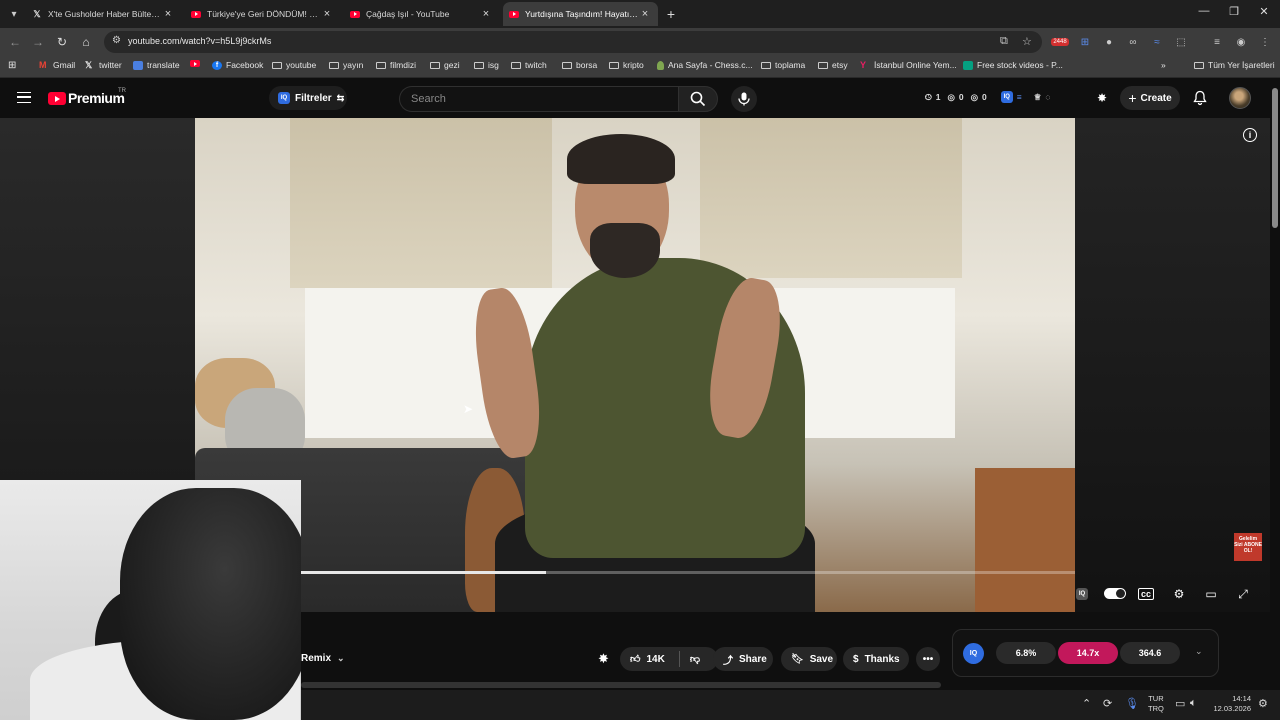 The width and height of the screenshot is (1280, 720). What do you see at coordinates (1234, 65) in the screenshot?
I see `all-bookmarks: Tüm Yer İşaretleri` at bounding box center [1234, 65].